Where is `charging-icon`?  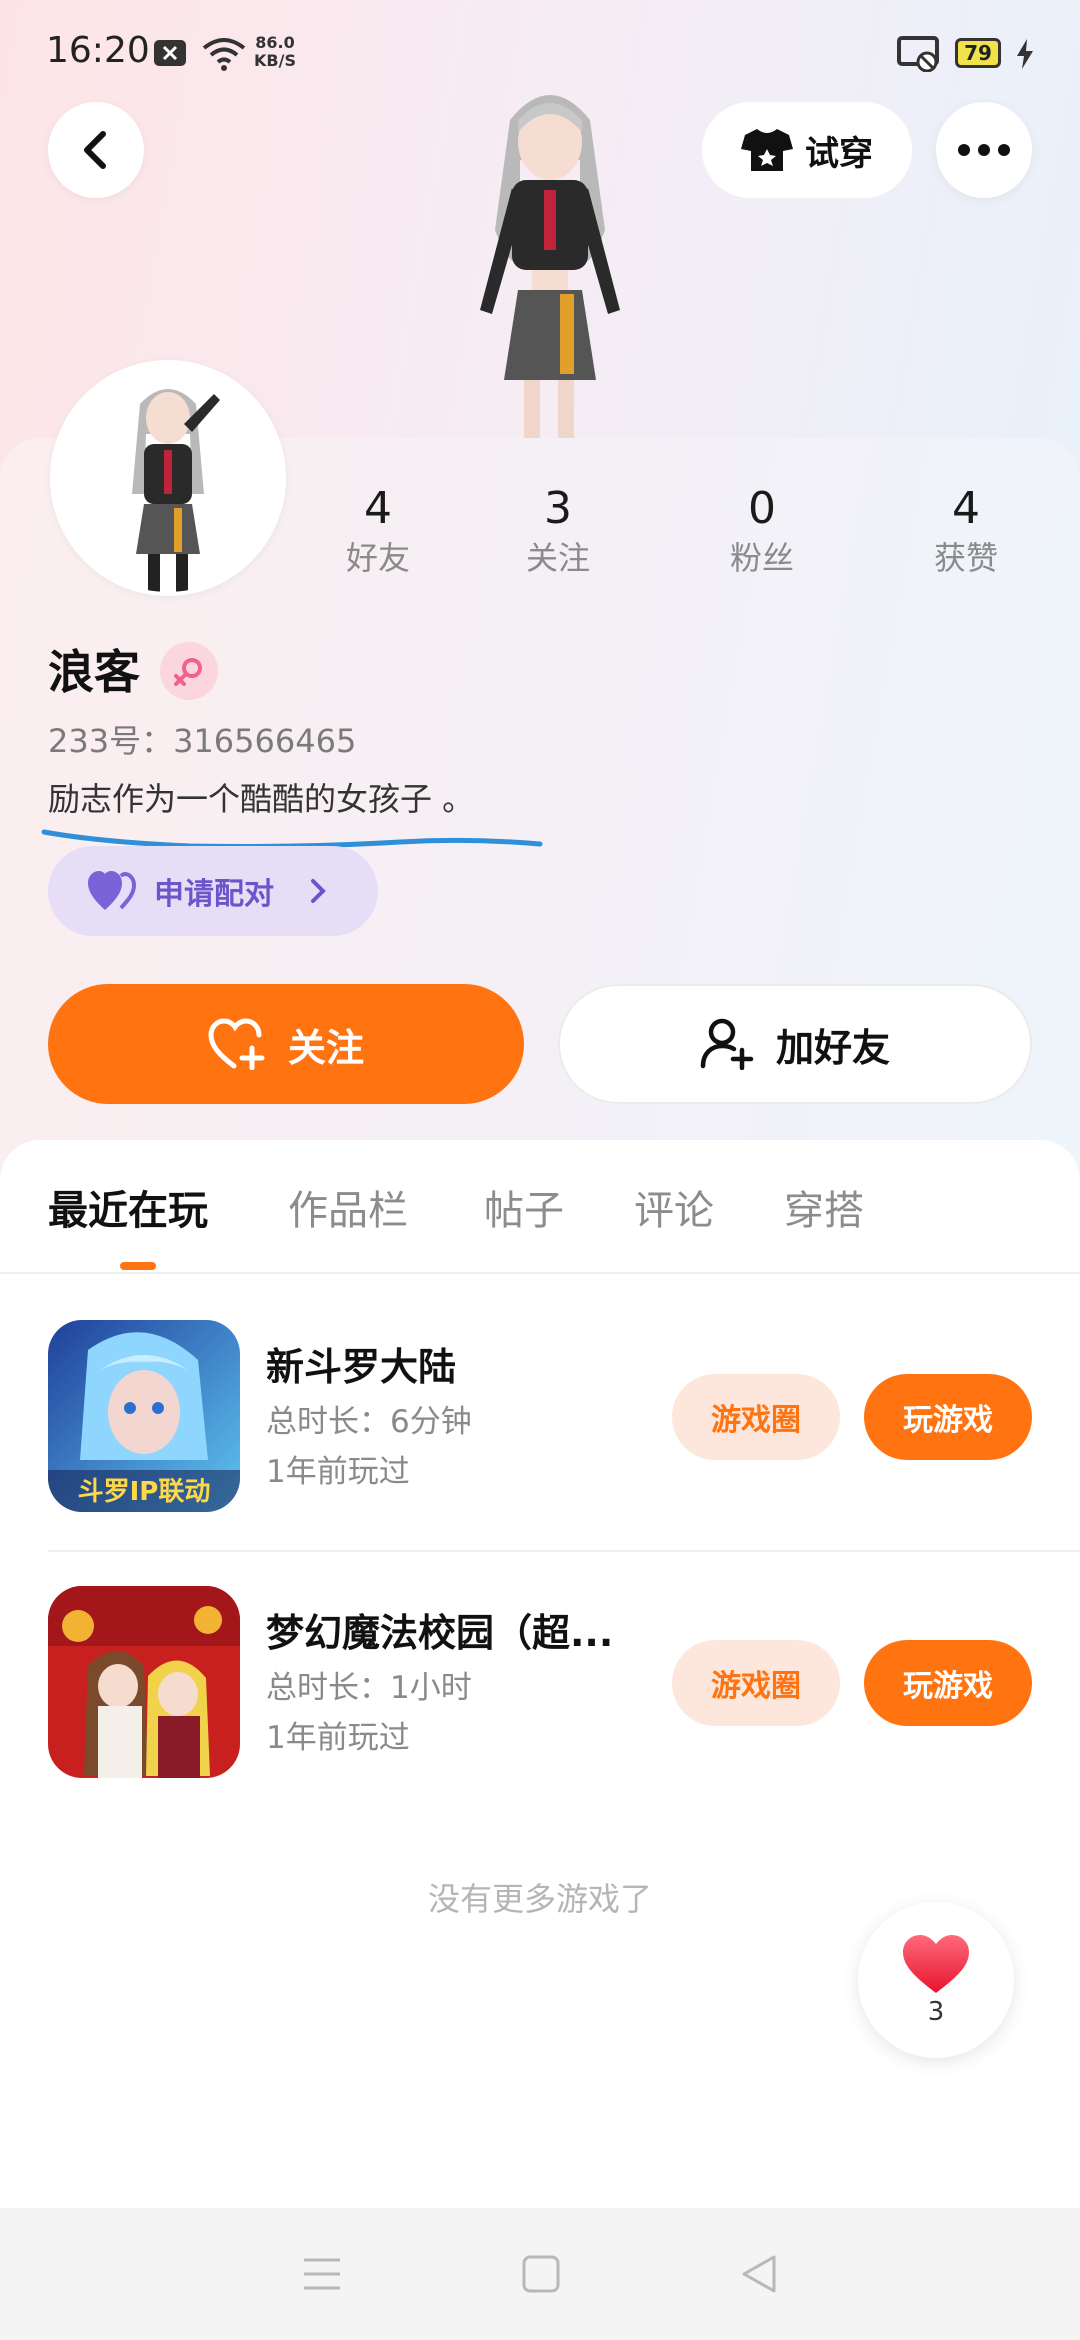 charging-icon is located at coordinates (1025, 54).